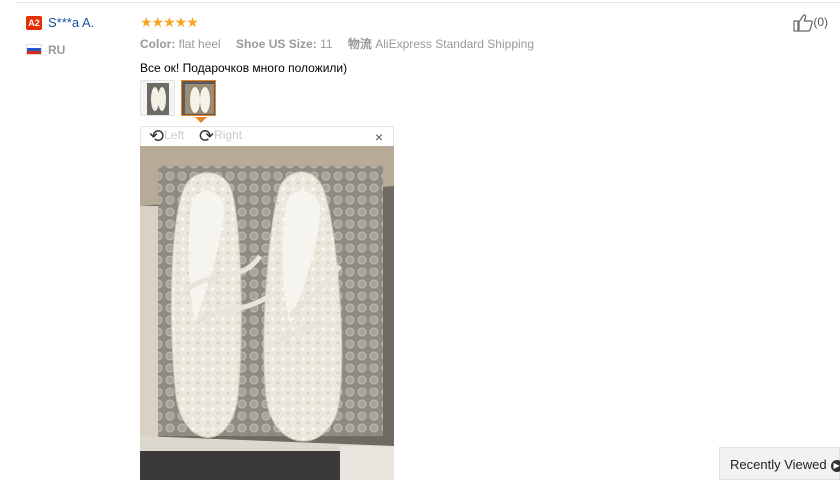  Describe the element at coordinates (157, 98) in the screenshot. I see `photo-thumbnail` at that location.